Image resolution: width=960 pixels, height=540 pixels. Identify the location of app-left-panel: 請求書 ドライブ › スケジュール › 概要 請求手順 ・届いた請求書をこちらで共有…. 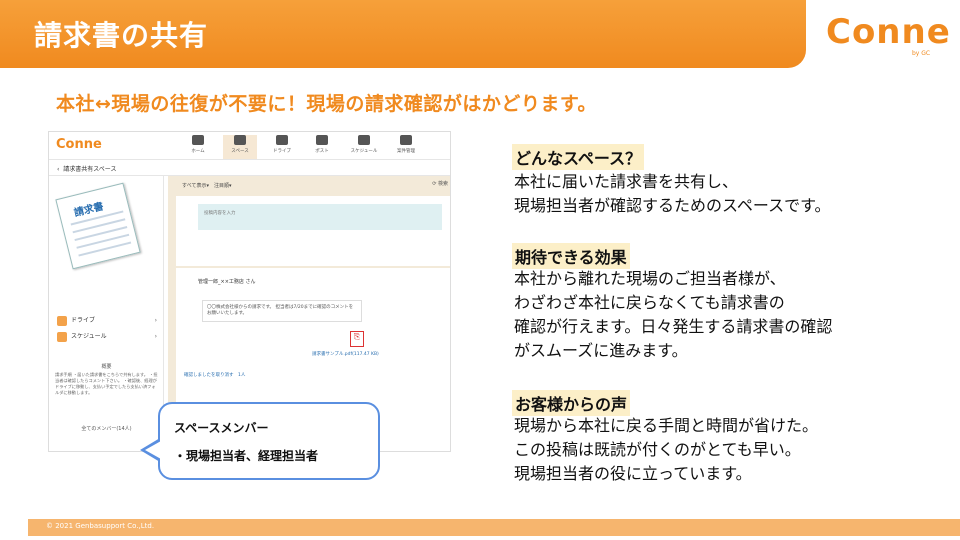
(106, 313).